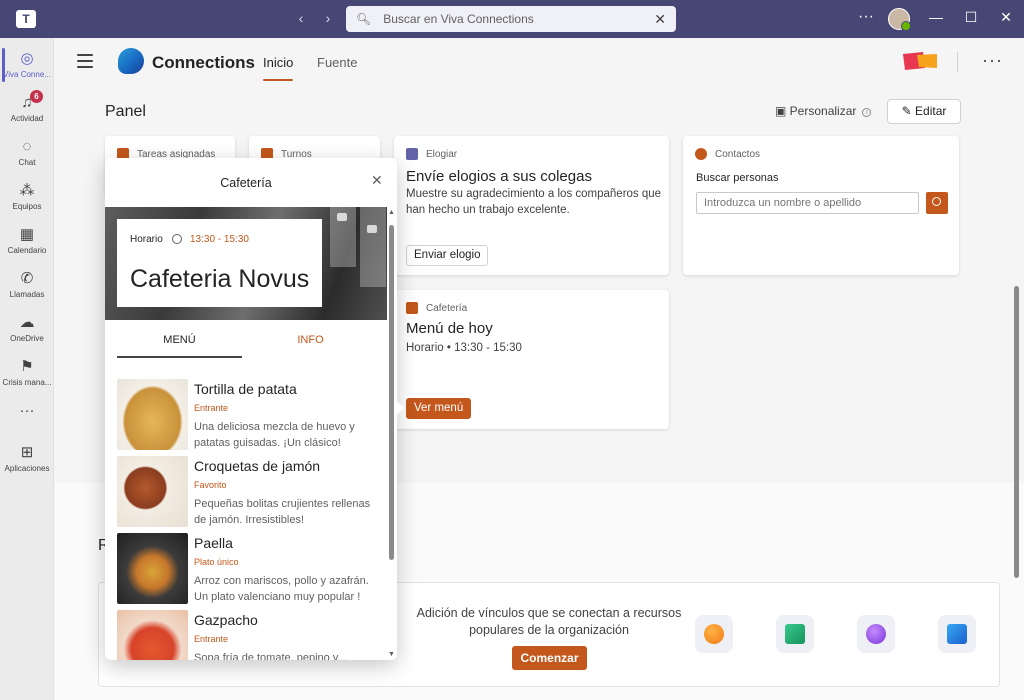 Image resolution: width=1024 pixels, height=700 pixels. Describe the element at coordinates (26, 19) in the screenshot. I see `teams-logo-icon: T` at that location.